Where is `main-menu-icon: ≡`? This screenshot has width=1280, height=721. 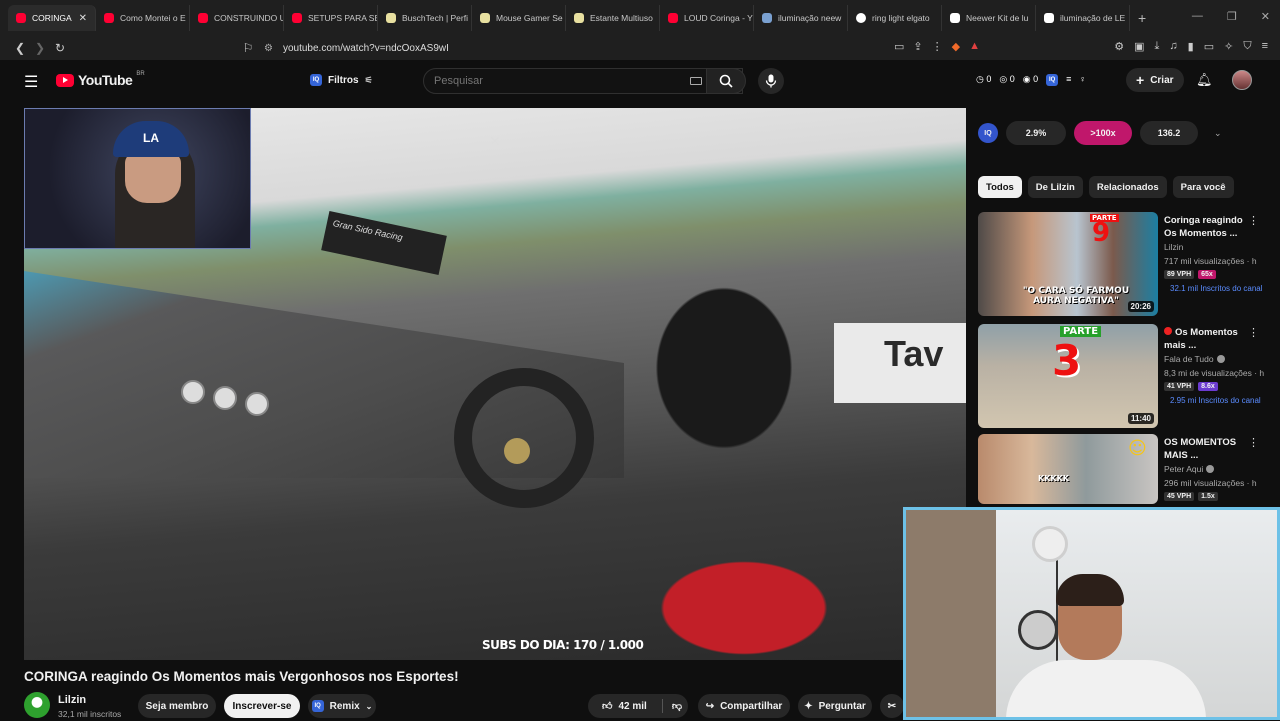 main-menu-icon: ≡ is located at coordinates (1265, 46).